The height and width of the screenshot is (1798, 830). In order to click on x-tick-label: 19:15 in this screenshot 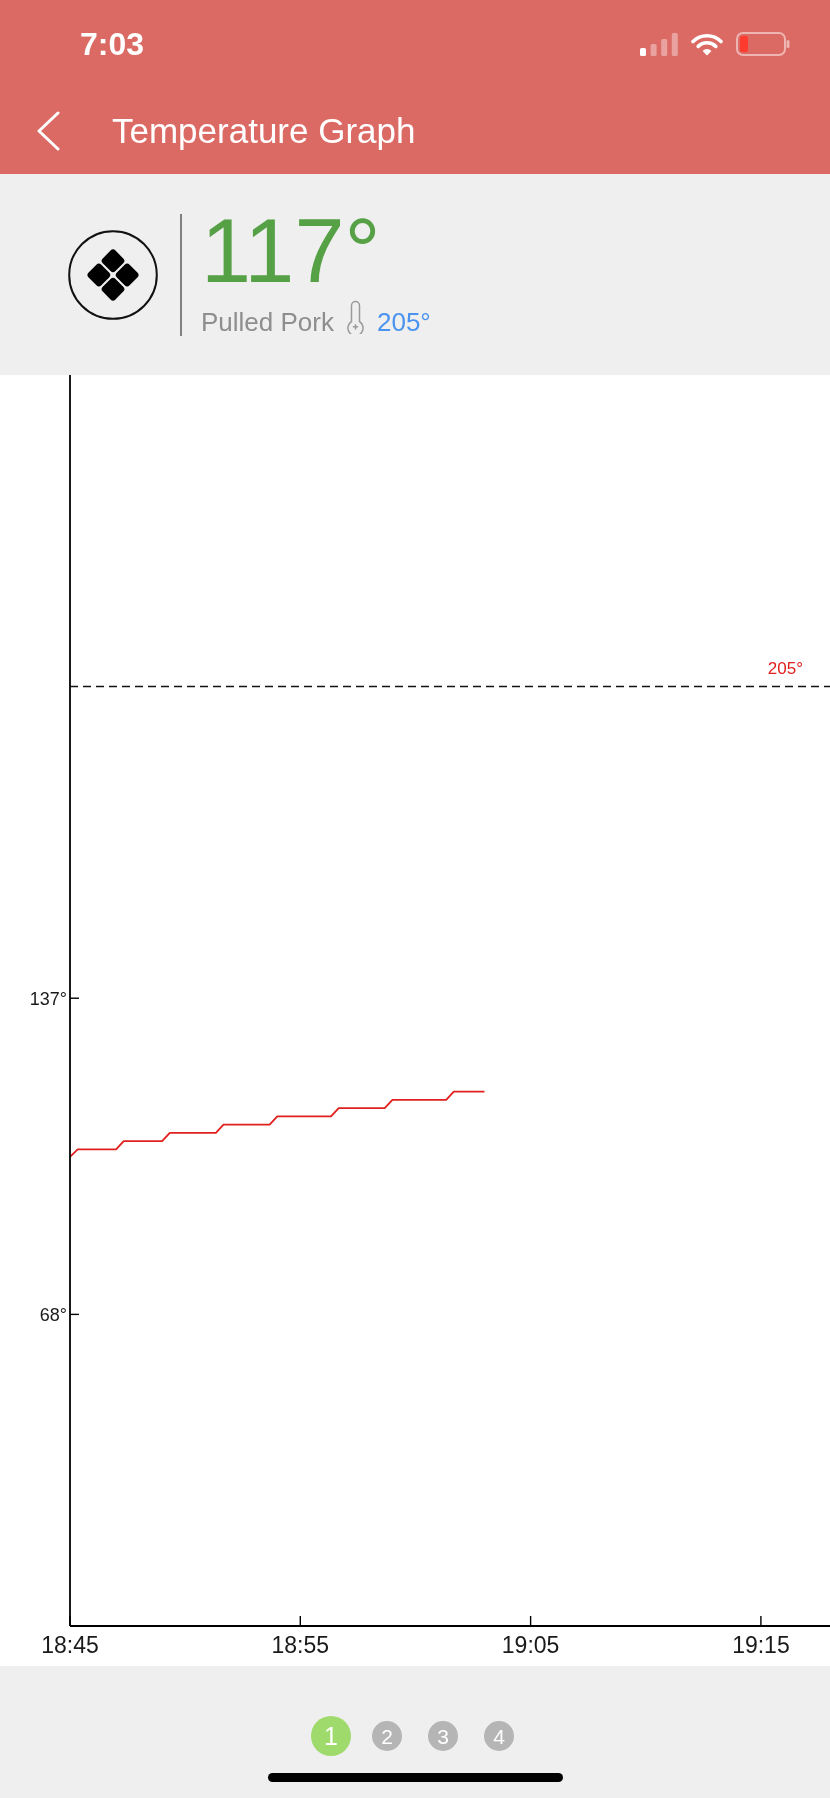, I will do `click(761, 1645)`.